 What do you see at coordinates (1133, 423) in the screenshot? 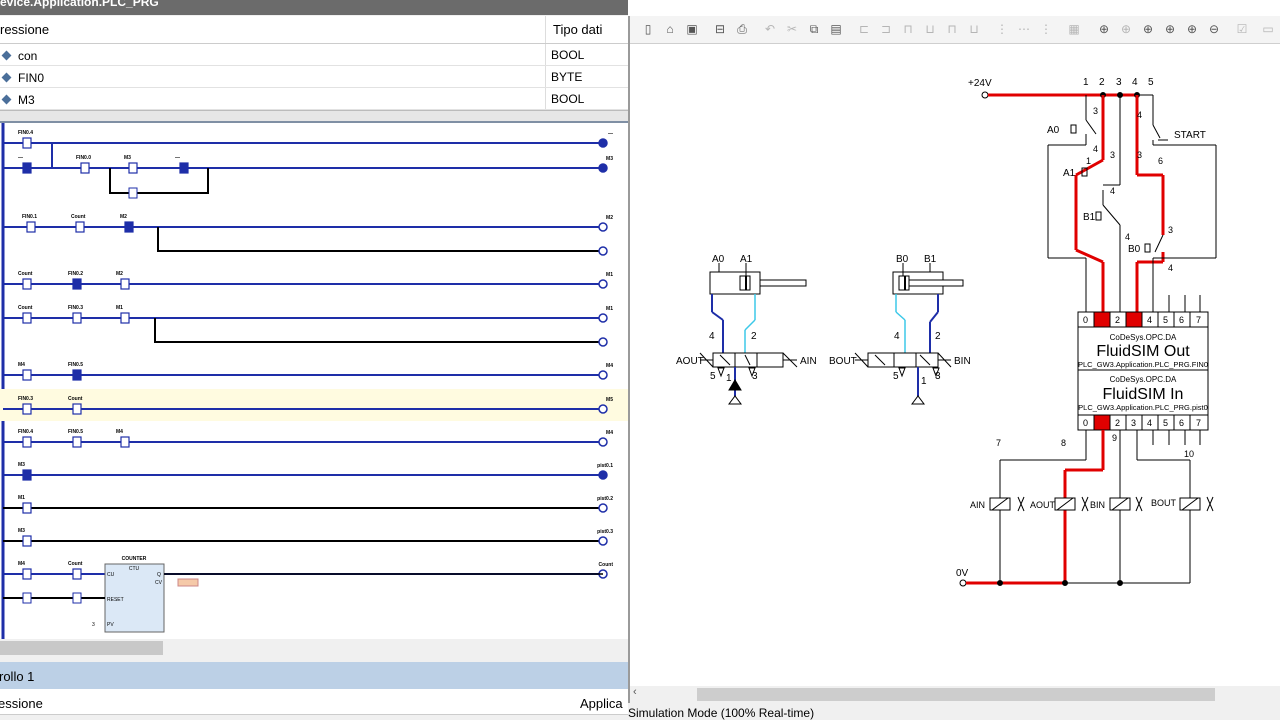
I see `bit-label: 3` at bounding box center [1133, 423].